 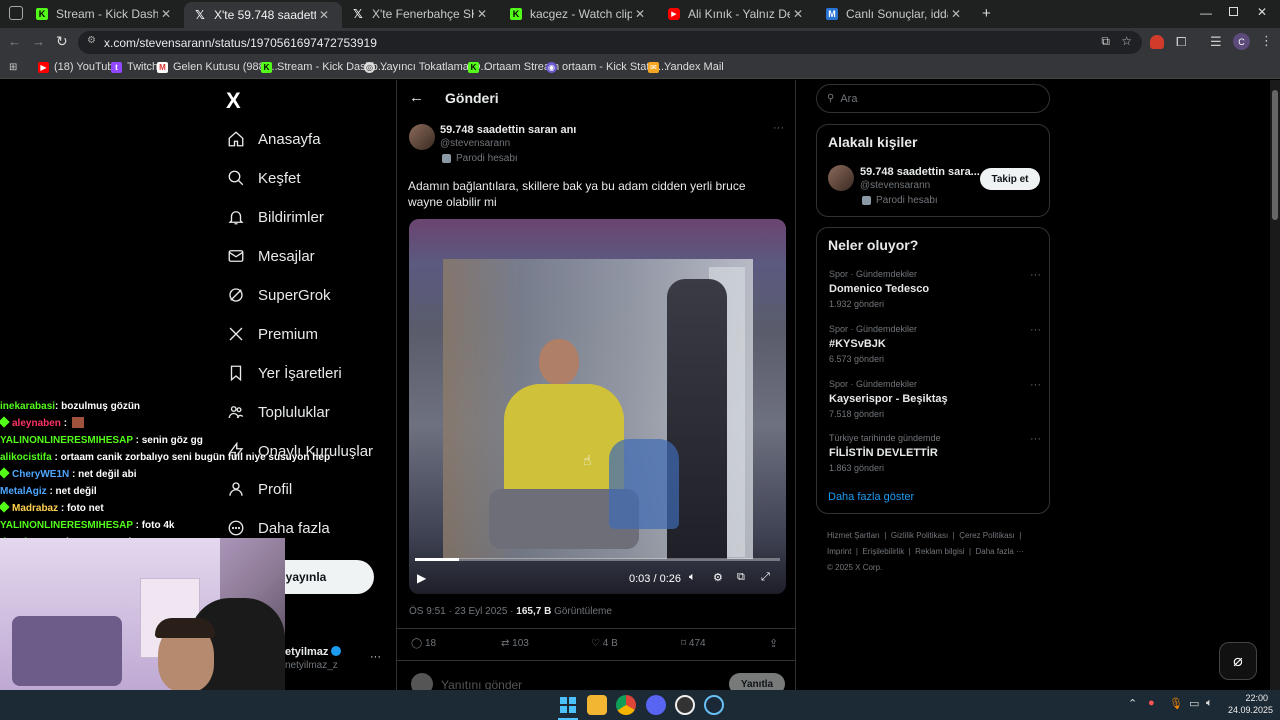 I want to click on browser-tab-2: 𝕏 X'te 59.748 saadettin saran anı ✕, so click(x=263, y=15).